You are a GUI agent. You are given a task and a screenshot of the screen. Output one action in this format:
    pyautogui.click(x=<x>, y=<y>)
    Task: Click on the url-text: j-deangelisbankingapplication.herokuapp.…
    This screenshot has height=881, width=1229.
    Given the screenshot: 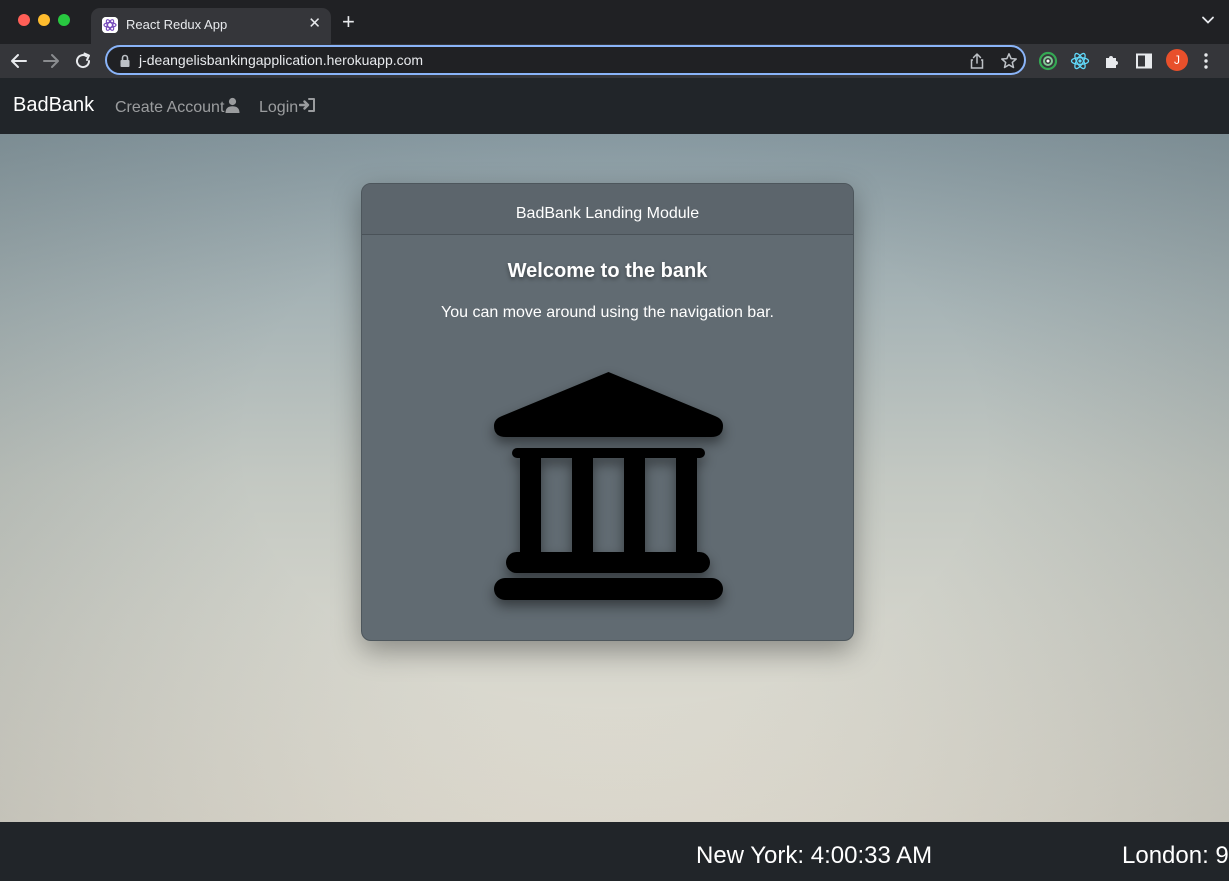 What is the action you would take?
    pyautogui.click(x=281, y=60)
    